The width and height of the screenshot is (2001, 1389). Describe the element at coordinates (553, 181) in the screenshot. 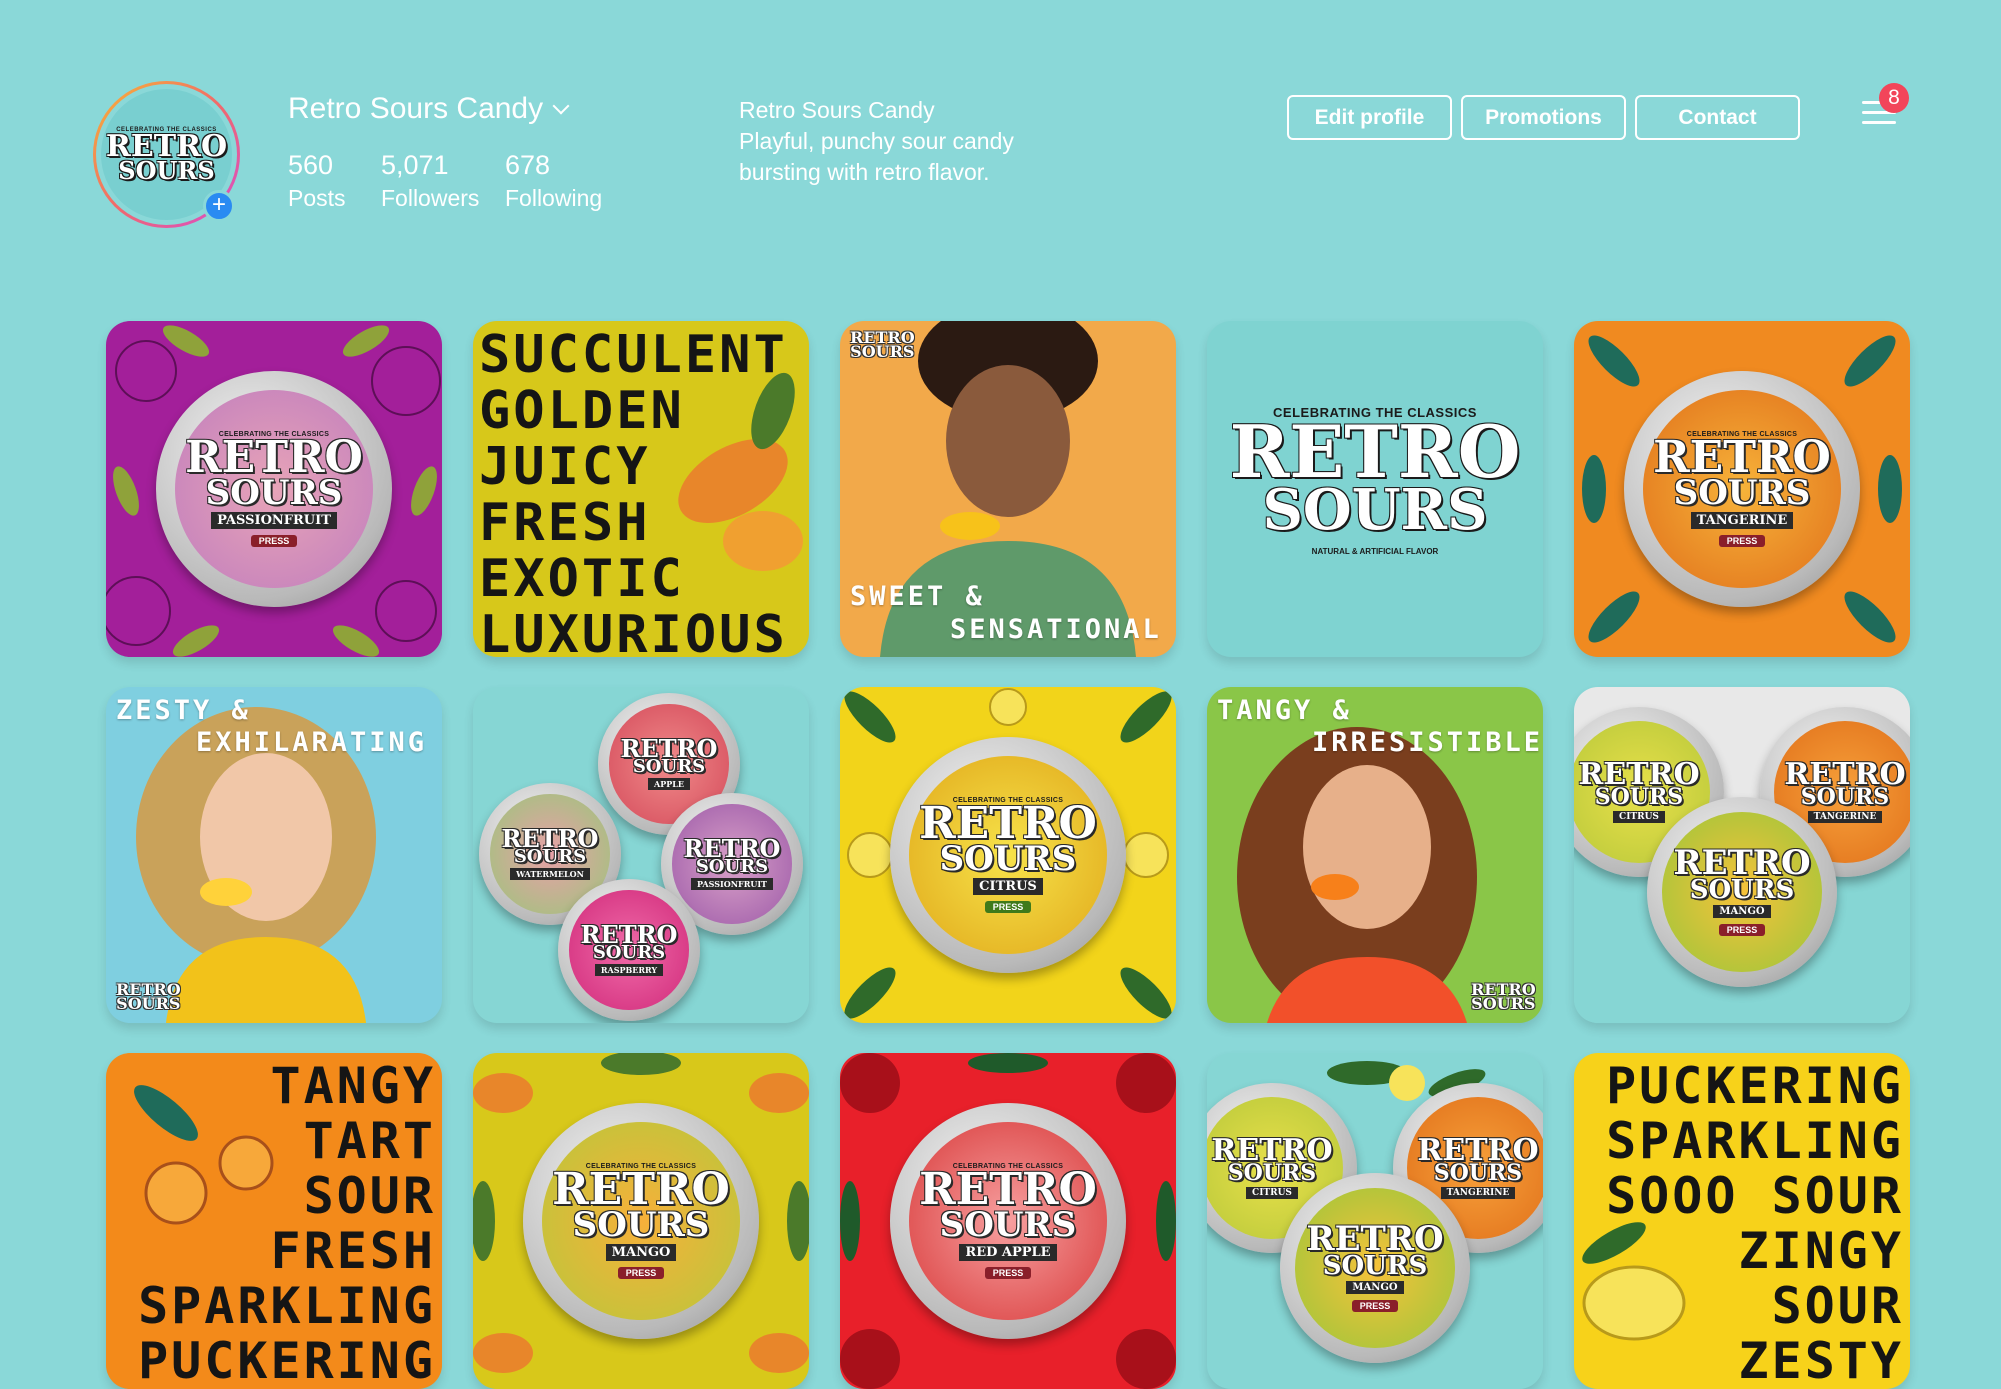

I see `stat-following: 678 Following` at that location.